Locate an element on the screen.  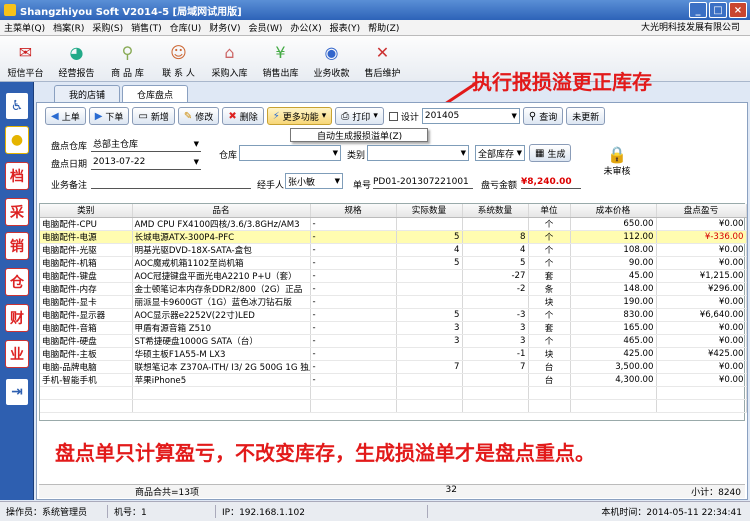
menu-report: 报表(Y) is located at coordinates (345, 27).